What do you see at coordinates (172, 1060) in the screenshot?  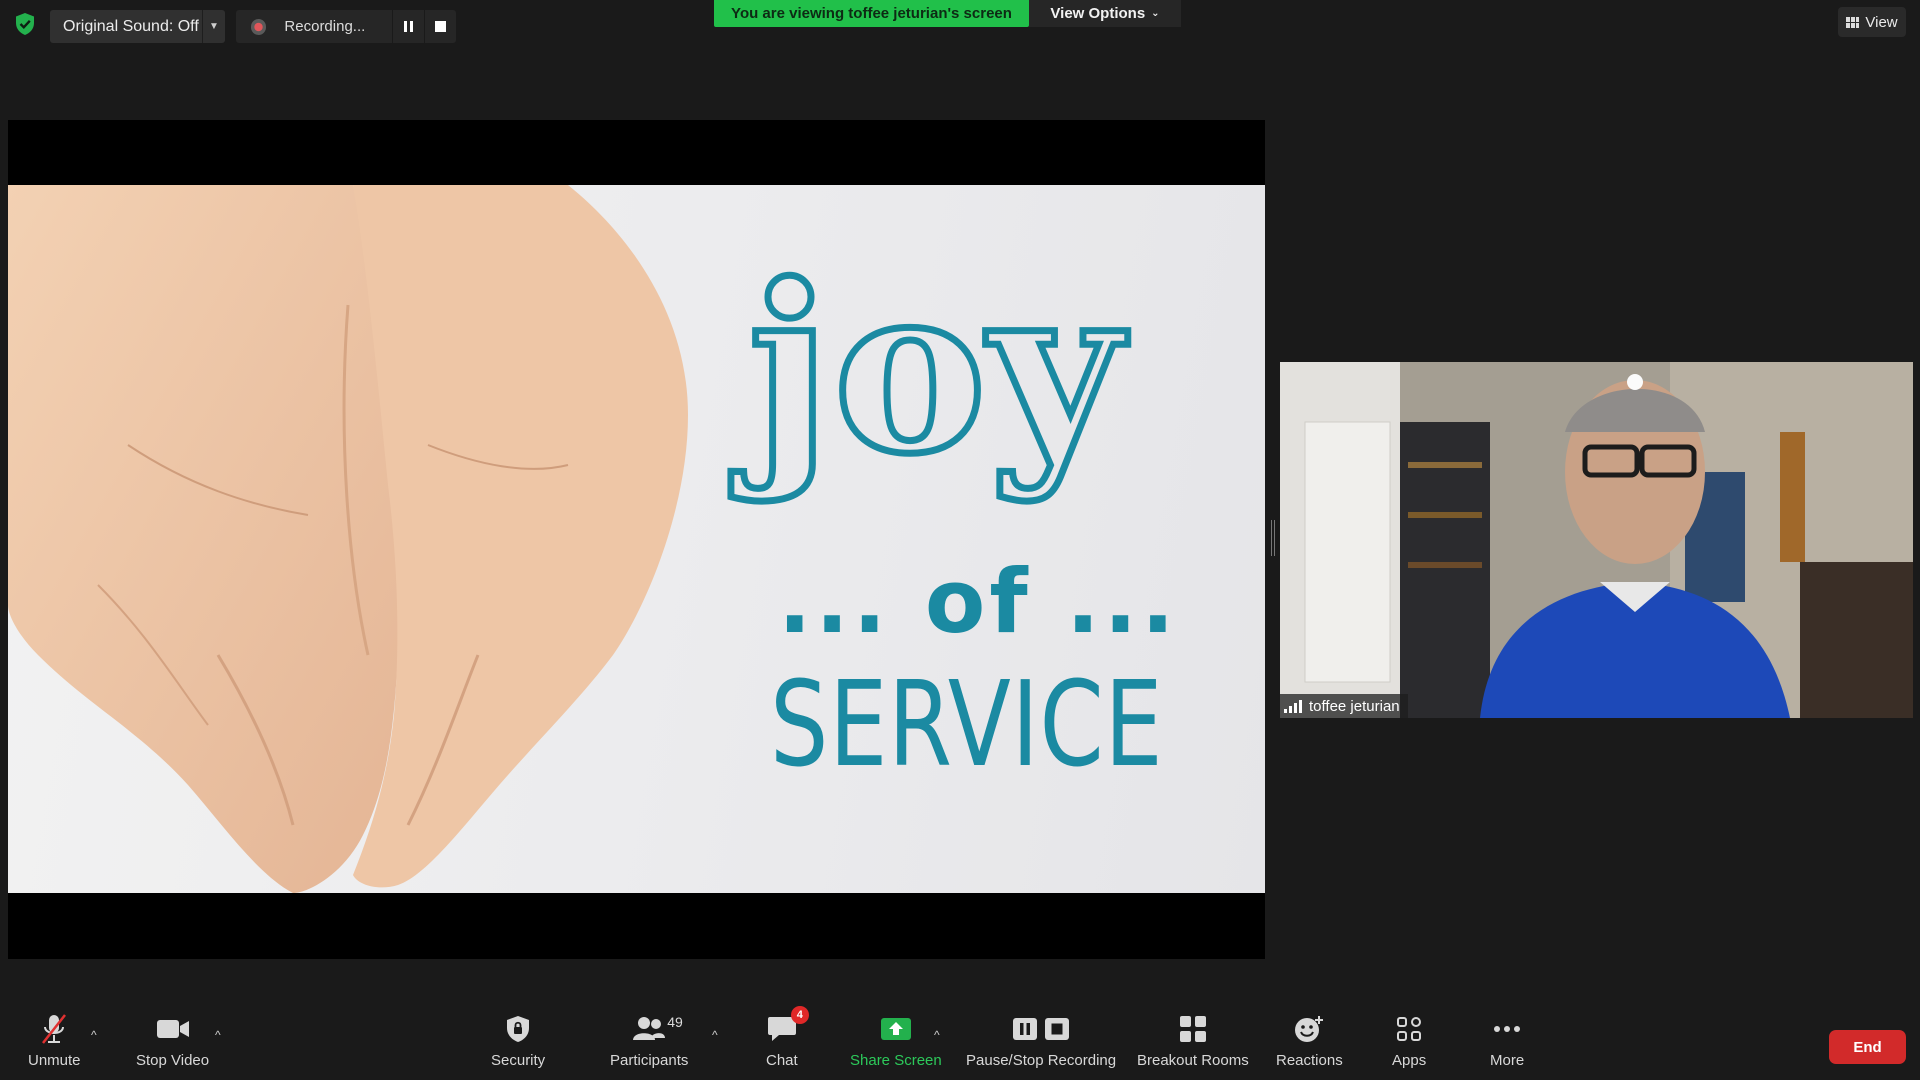 I see `stop-video-label: Stop Video` at bounding box center [172, 1060].